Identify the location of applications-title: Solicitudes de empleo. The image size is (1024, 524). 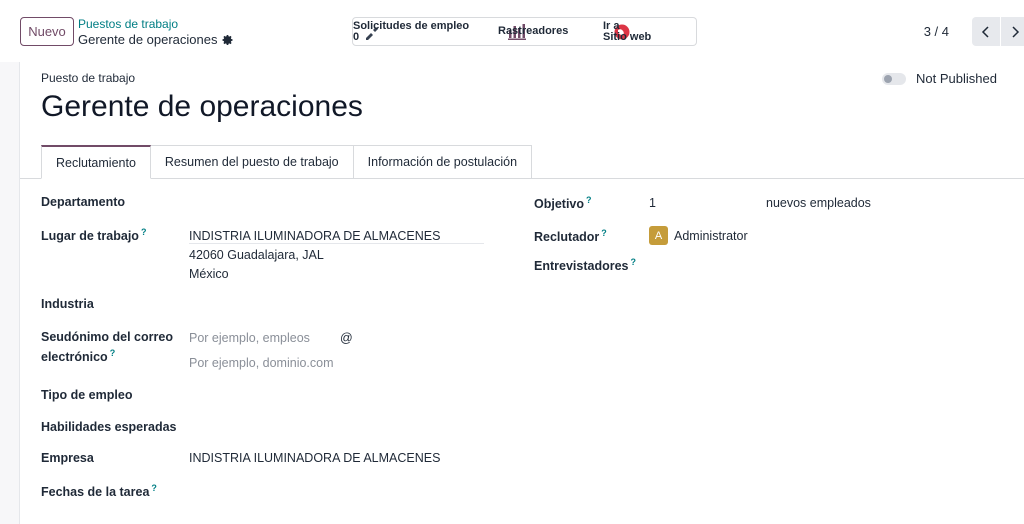
(411, 25).